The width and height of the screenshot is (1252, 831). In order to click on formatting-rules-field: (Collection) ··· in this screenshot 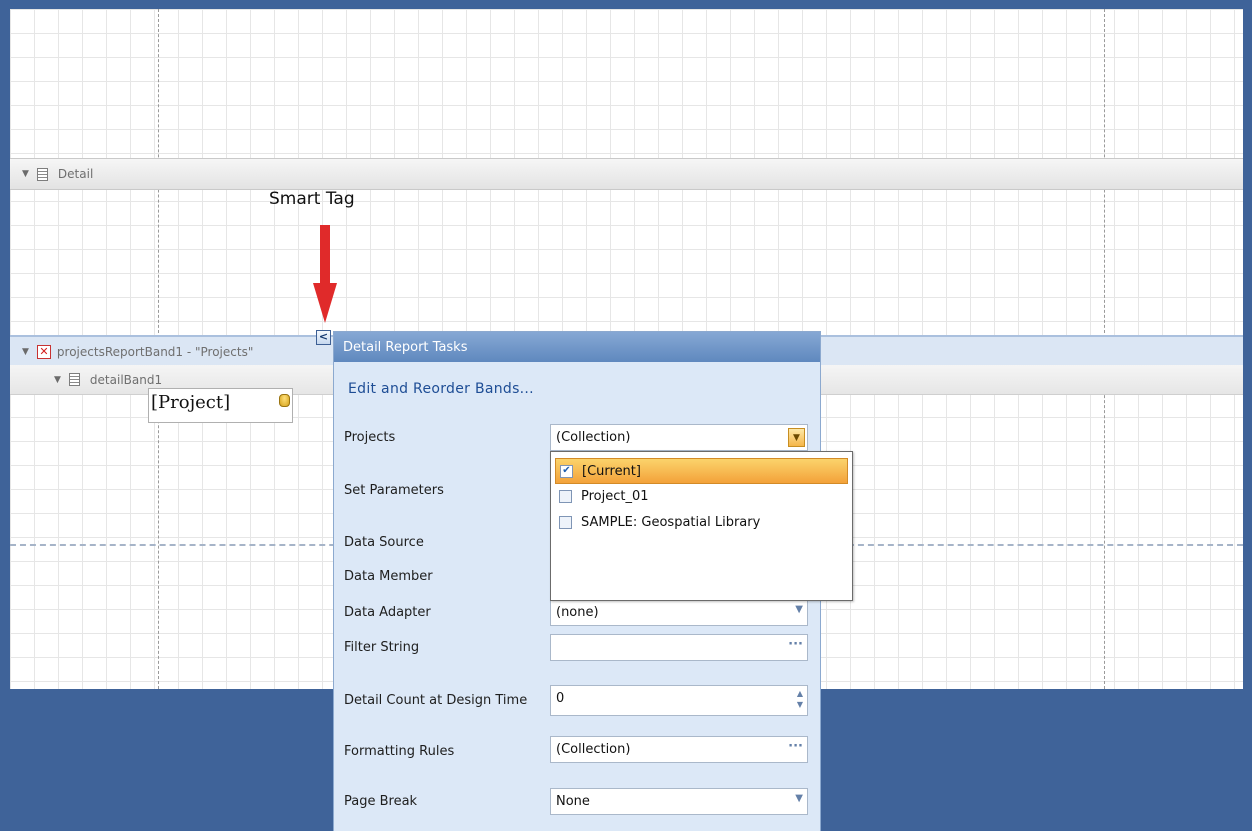, I will do `click(679, 749)`.